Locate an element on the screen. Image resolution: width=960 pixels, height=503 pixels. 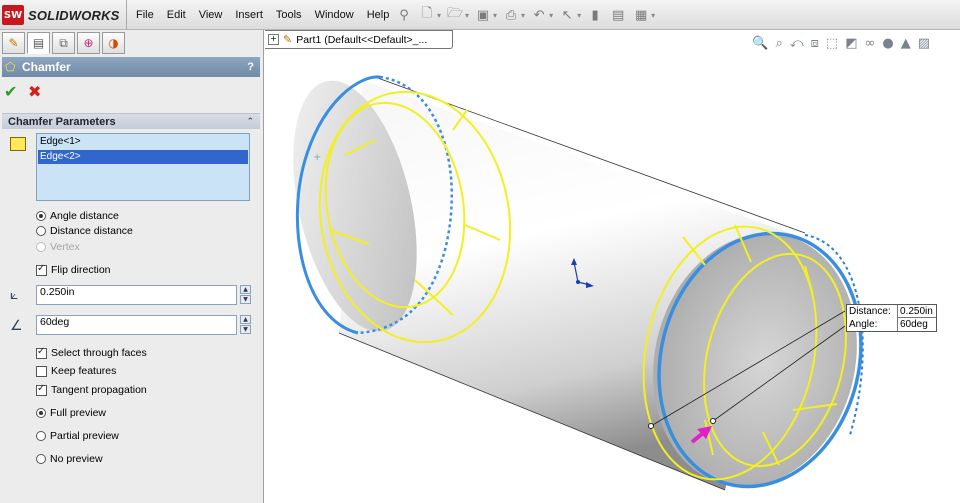
menu-insert: Insert is located at coordinates (249, 15).